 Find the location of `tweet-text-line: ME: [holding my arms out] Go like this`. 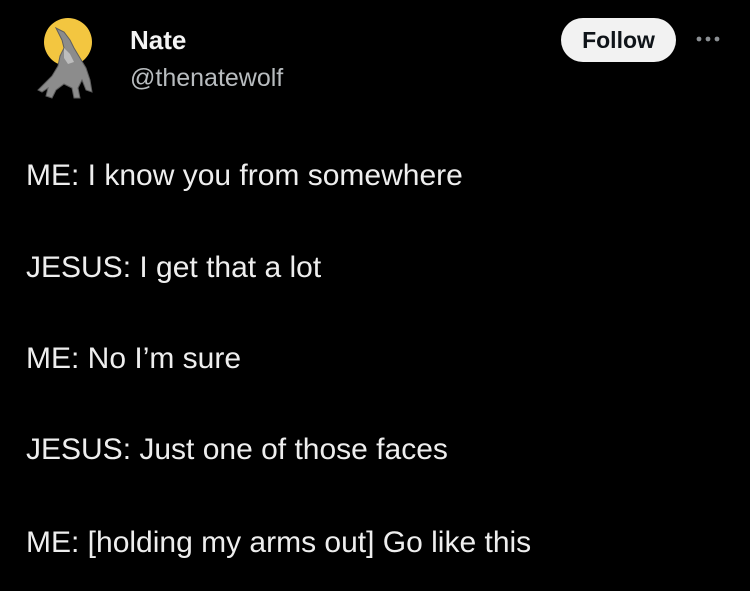

tweet-text-line: ME: [holding my arms out] Go like this is located at coordinates (279, 542).